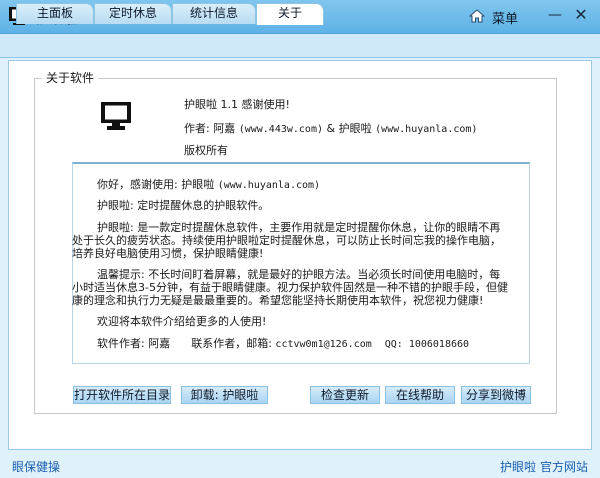 The width and height of the screenshot is (600, 478). I want to click on desc-line-4: 培养良好电脑使用习惯，保护眼睛健康!, so click(168, 253).